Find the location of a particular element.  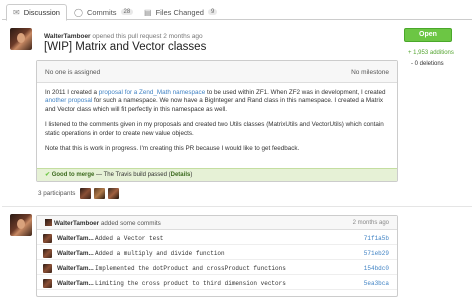

divider is located at coordinates (237, 206).